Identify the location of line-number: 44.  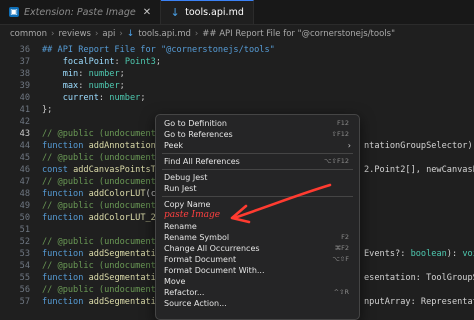
(24, 146).